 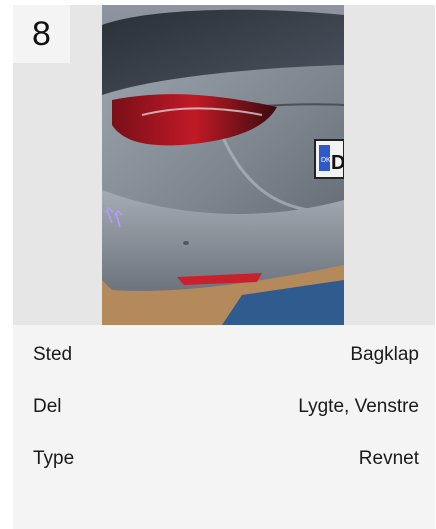 I want to click on part-label: Del, so click(x=47, y=406).